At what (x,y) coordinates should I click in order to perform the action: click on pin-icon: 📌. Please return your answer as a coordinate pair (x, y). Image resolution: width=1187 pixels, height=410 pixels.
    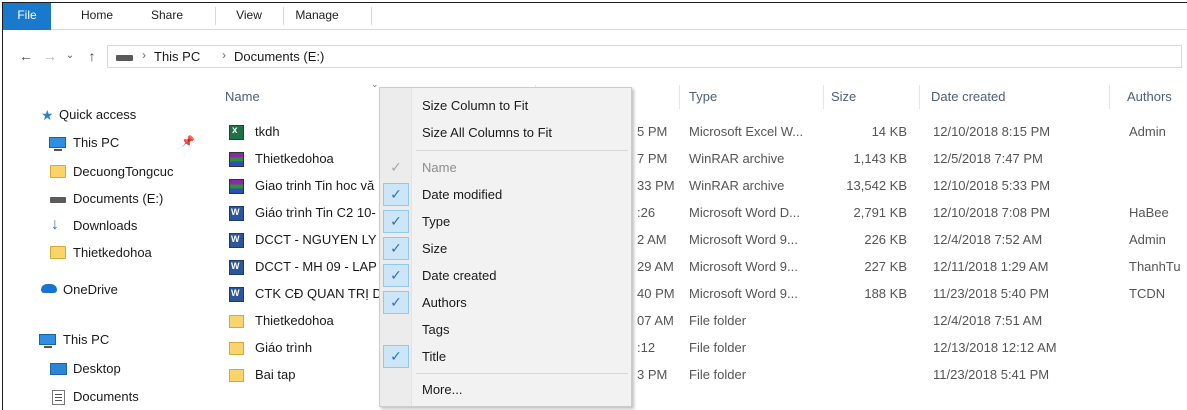
    Looking at the image, I should click on (188, 141).